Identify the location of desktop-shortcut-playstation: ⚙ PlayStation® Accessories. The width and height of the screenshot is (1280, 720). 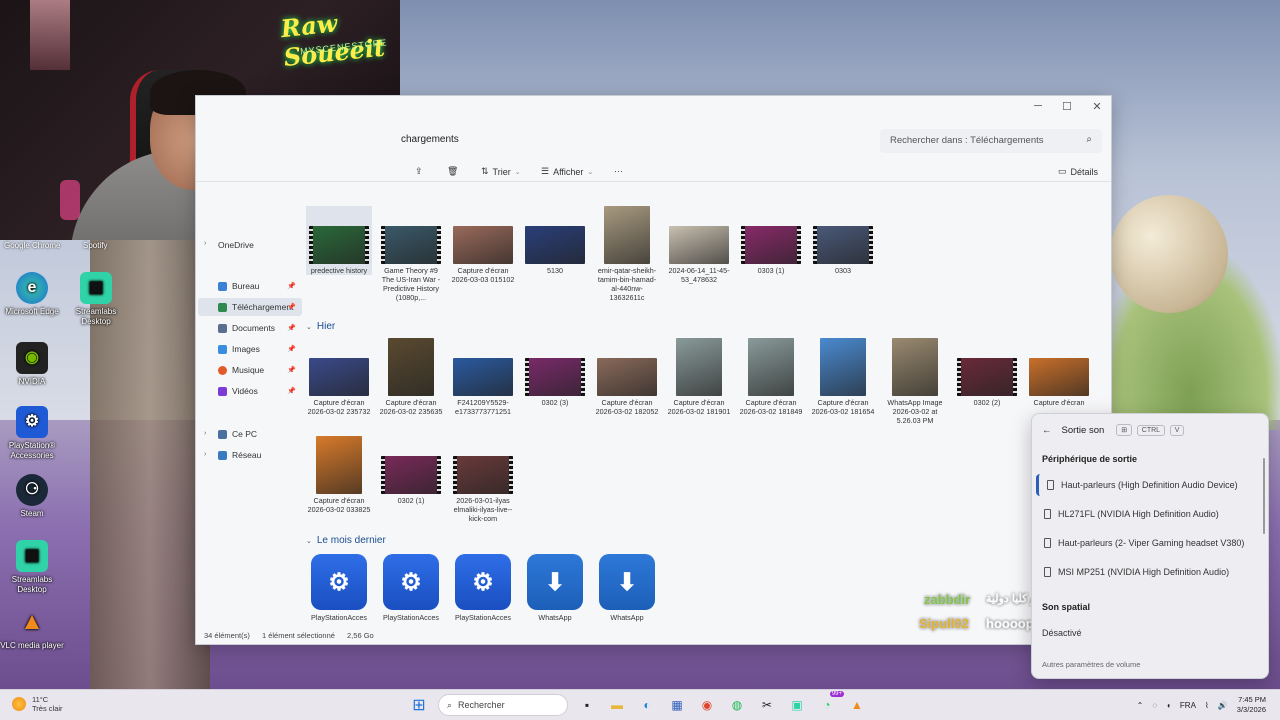
(33, 433).